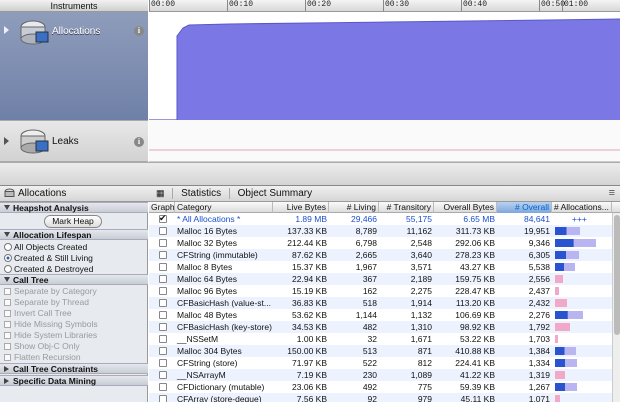 This screenshot has height=402, width=620. What do you see at coordinates (366, 231) in the screenshot?
I see `cell-living: 8,789` at bounding box center [366, 231].